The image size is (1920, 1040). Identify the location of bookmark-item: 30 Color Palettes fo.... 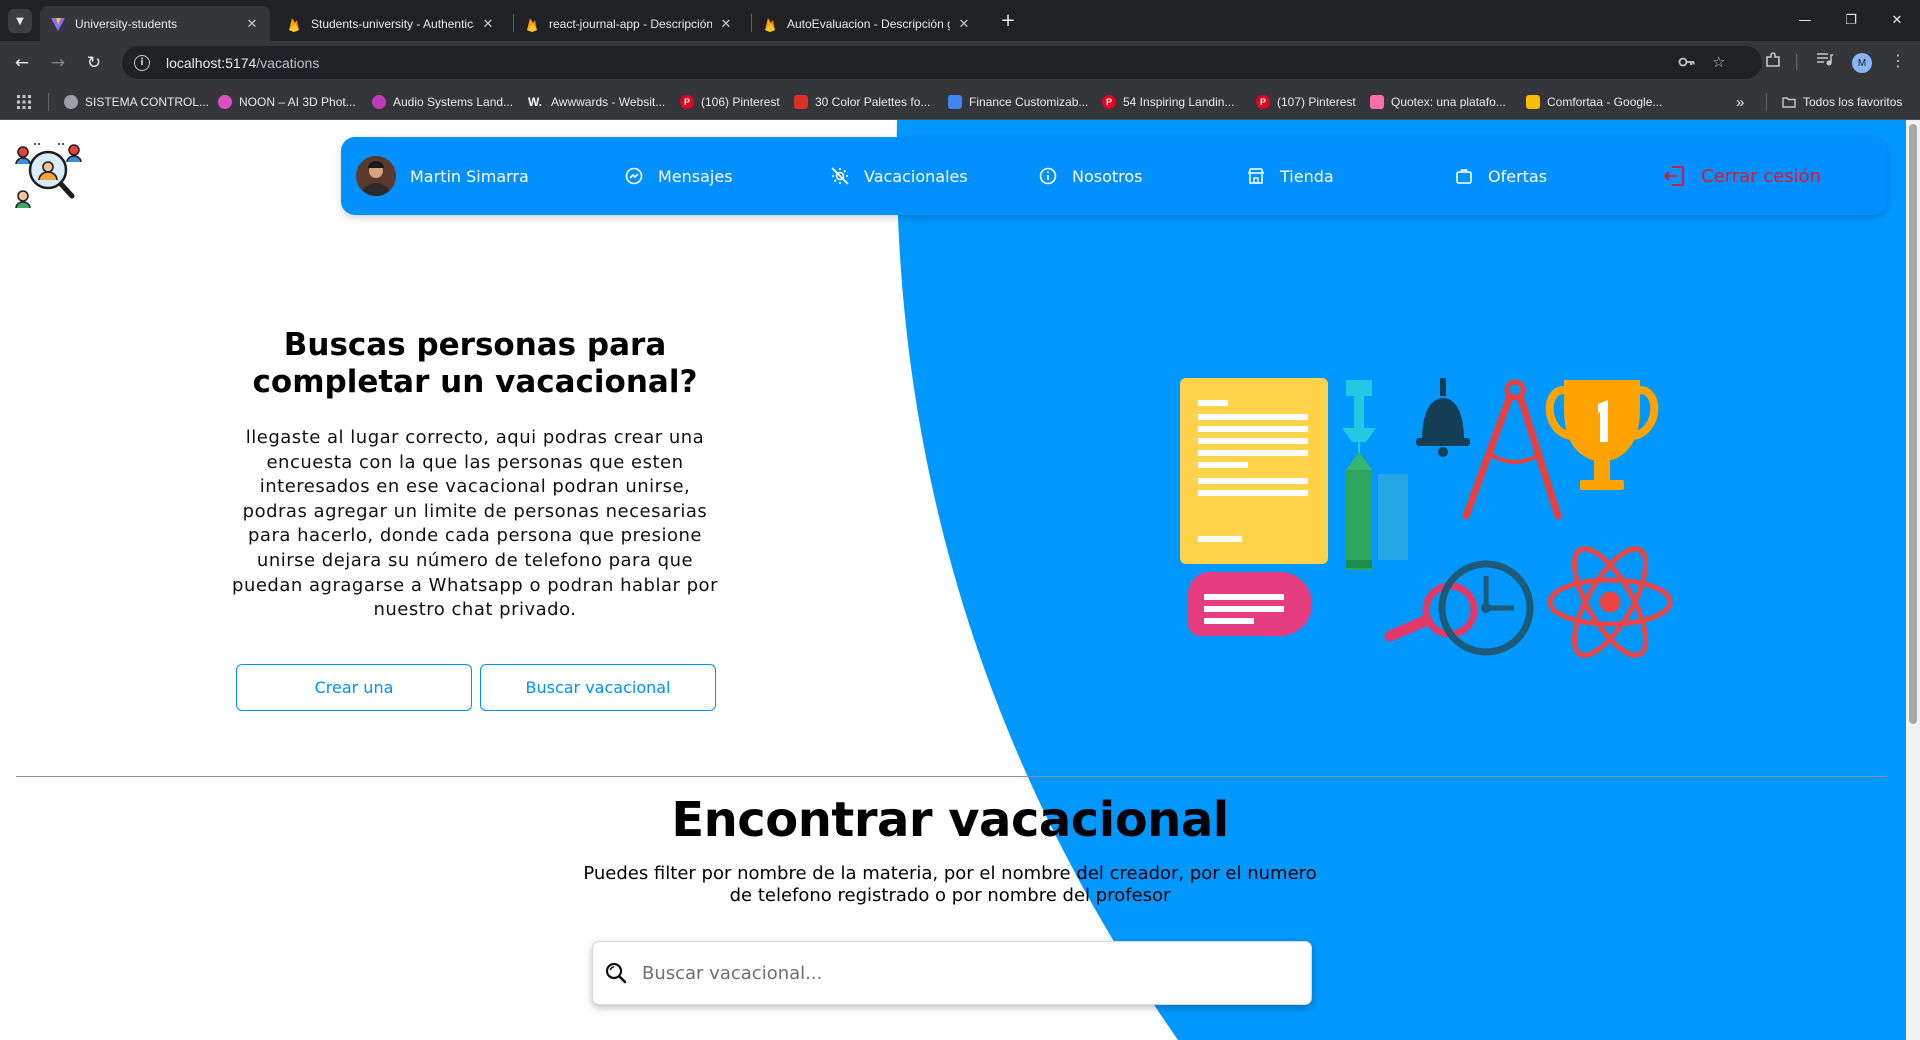
(862, 102).